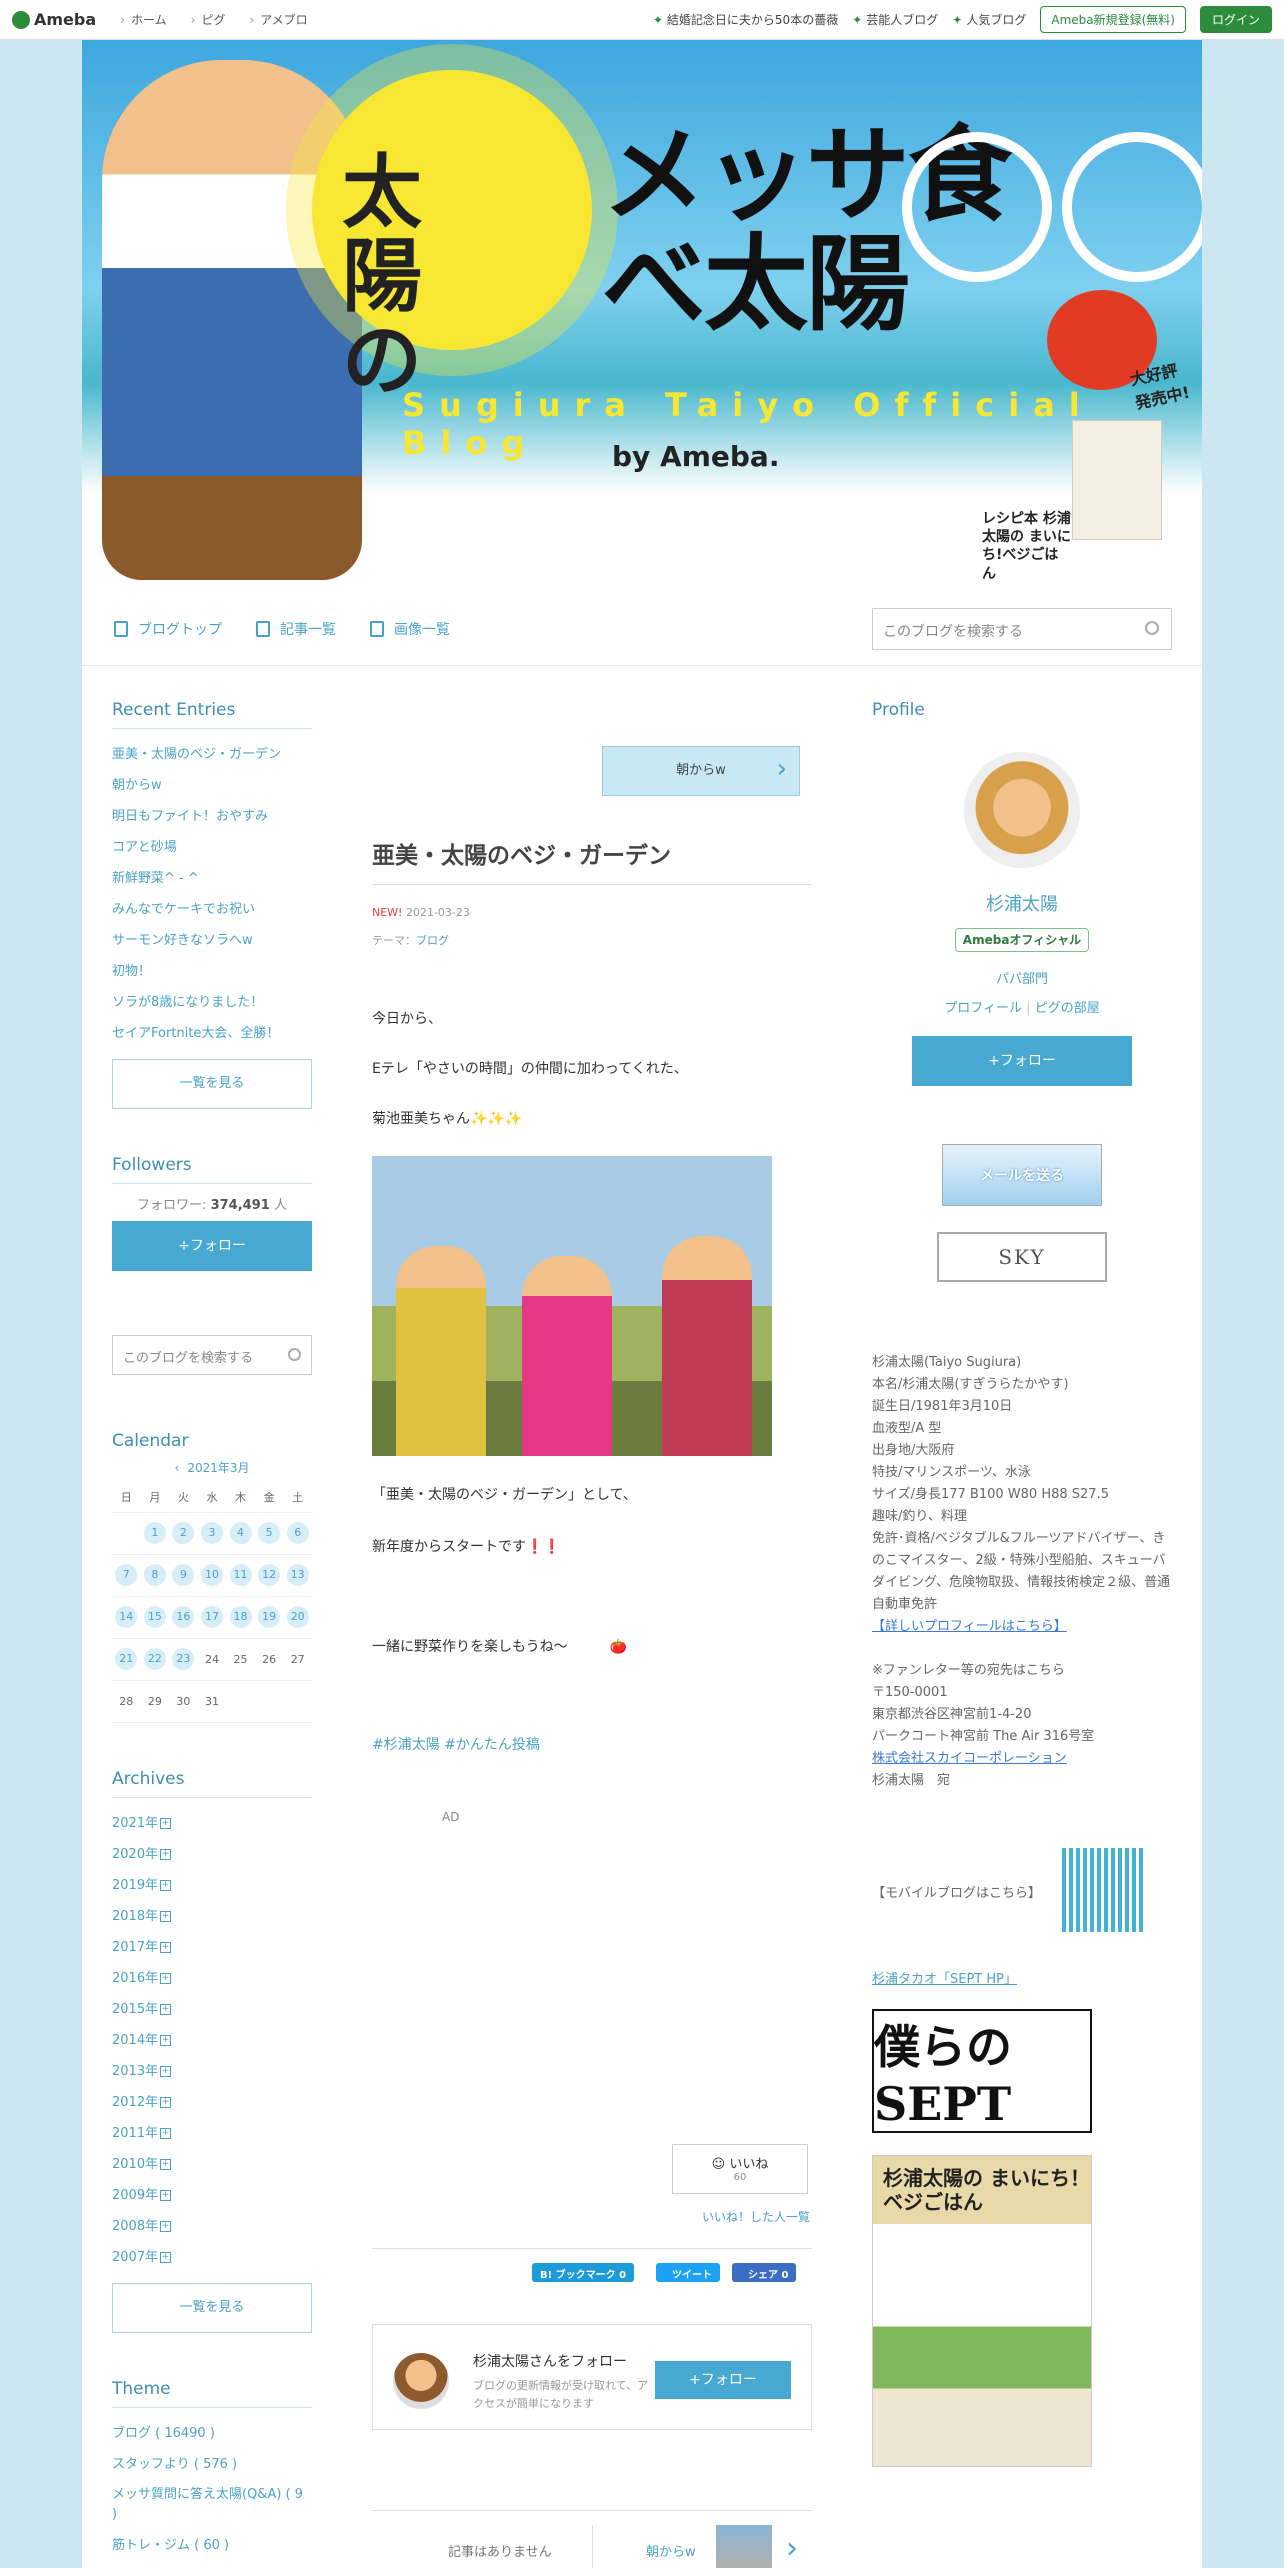  What do you see at coordinates (744, 2546) in the screenshot?
I see `next-entry-thumbnail` at bounding box center [744, 2546].